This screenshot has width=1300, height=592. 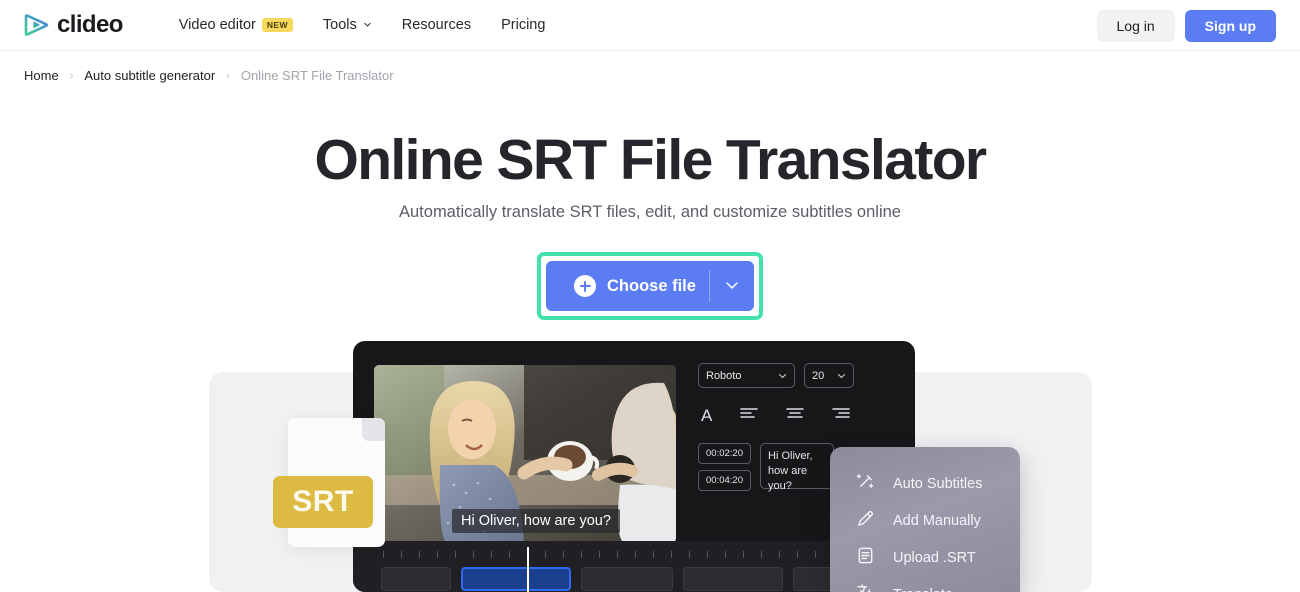 I want to click on new-badge: NEW, so click(x=277, y=25).